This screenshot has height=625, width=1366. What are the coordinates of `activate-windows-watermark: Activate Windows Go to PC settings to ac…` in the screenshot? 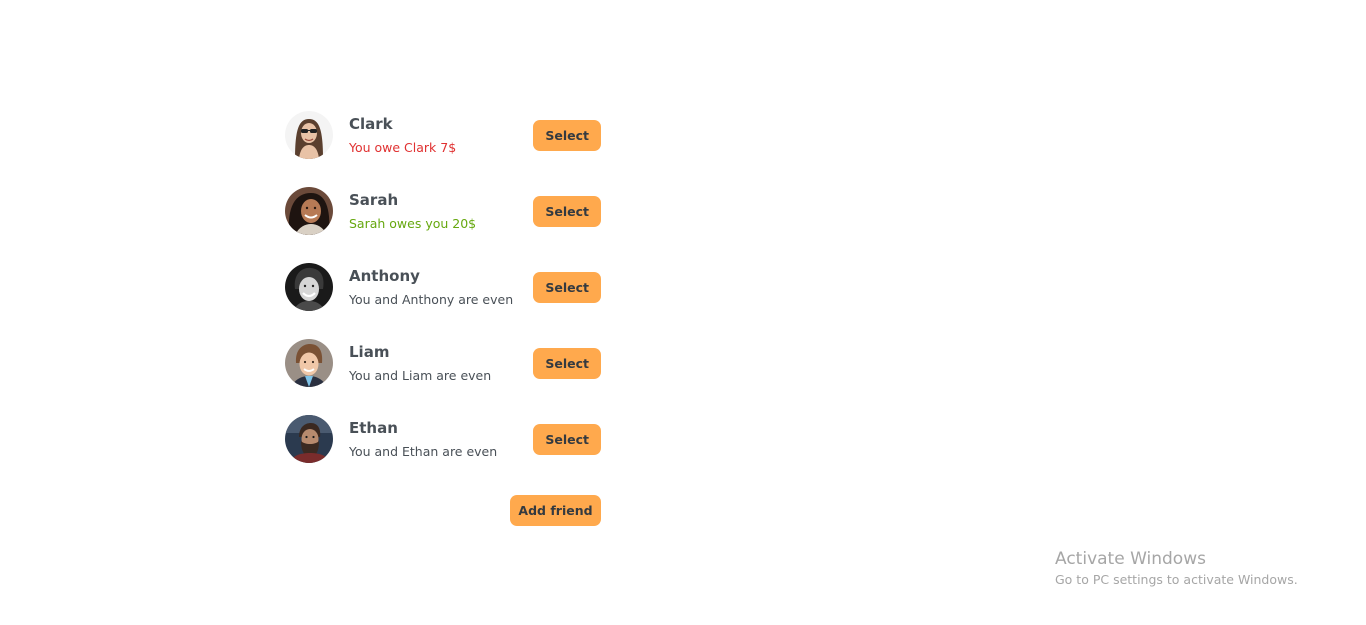 It's located at (1176, 569).